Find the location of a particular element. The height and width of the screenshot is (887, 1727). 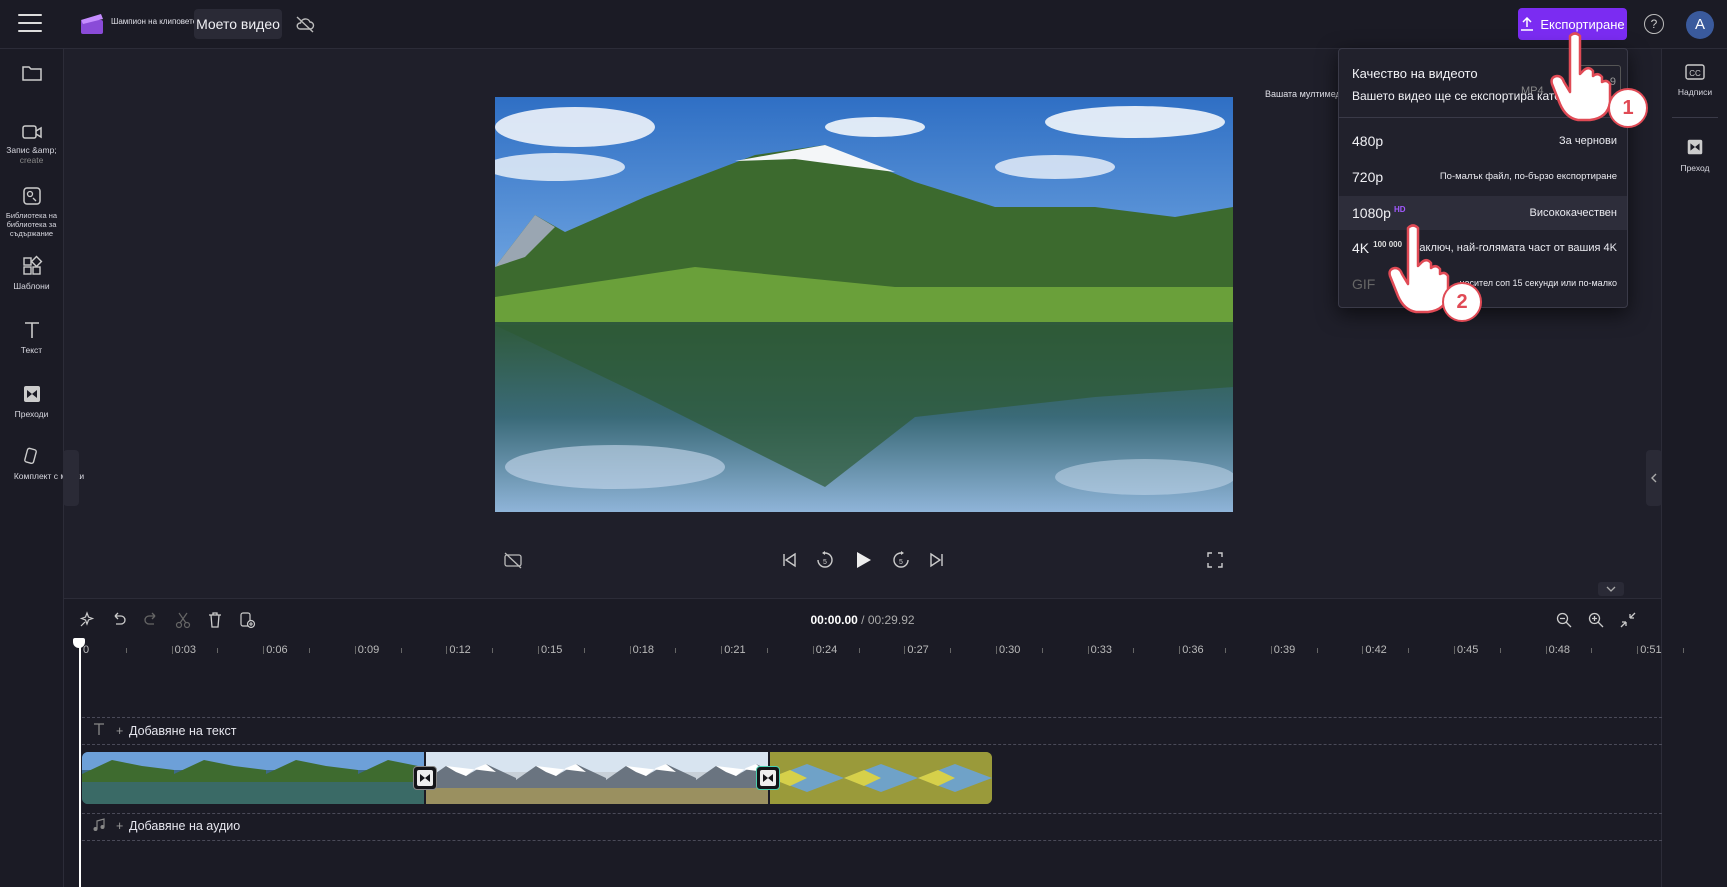

transition-button: Преход is located at coordinates (1694, 155).